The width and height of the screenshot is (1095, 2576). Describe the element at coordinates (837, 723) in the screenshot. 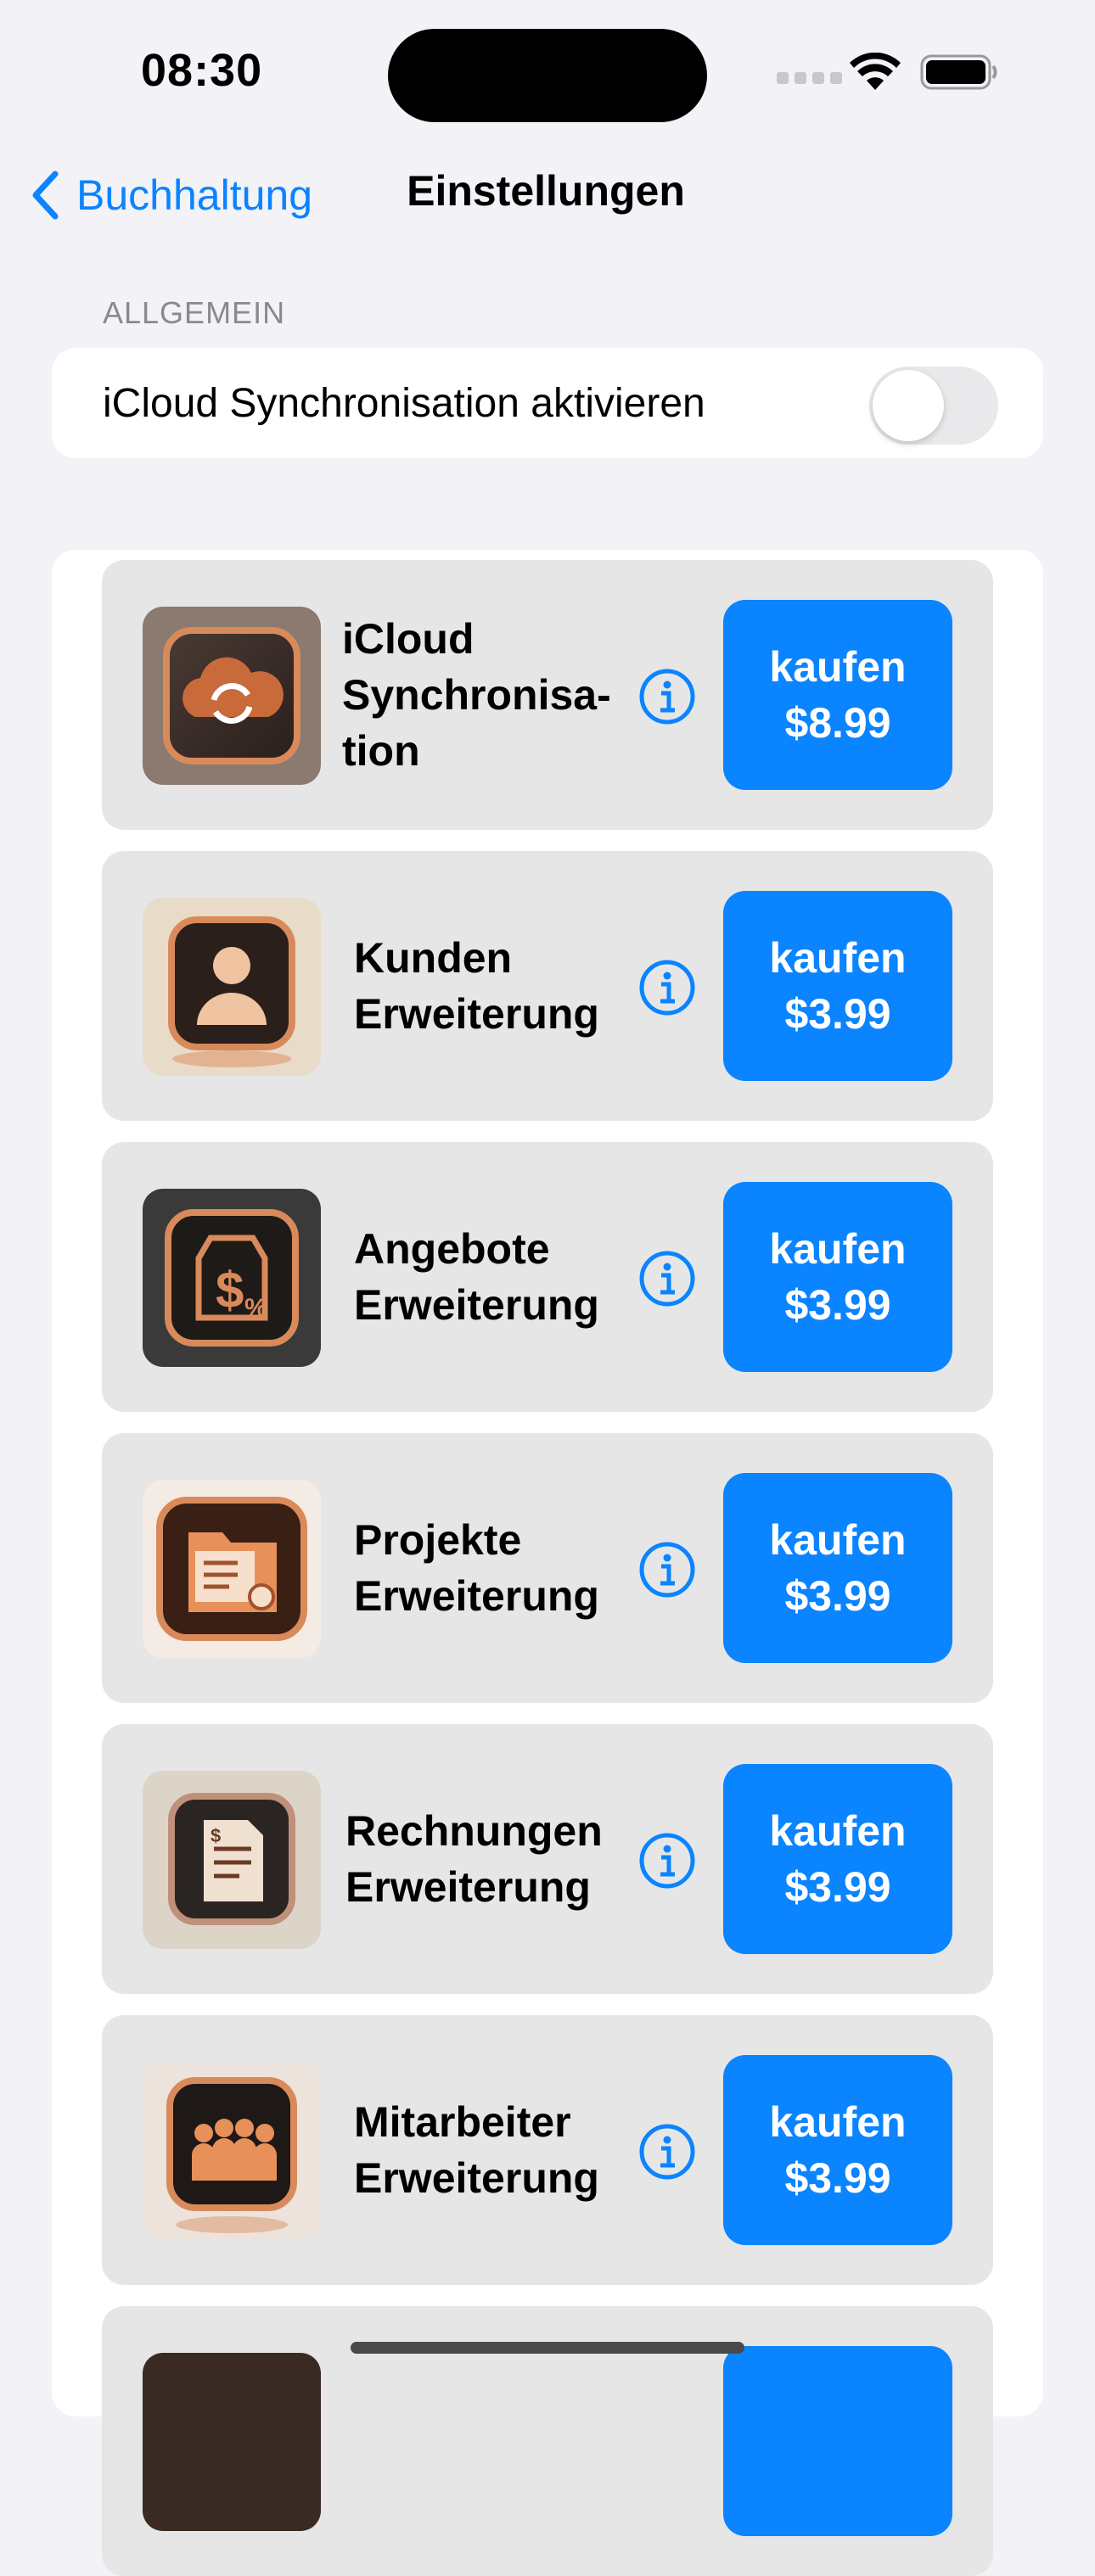

I see `buy-button-price: $8.99` at that location.